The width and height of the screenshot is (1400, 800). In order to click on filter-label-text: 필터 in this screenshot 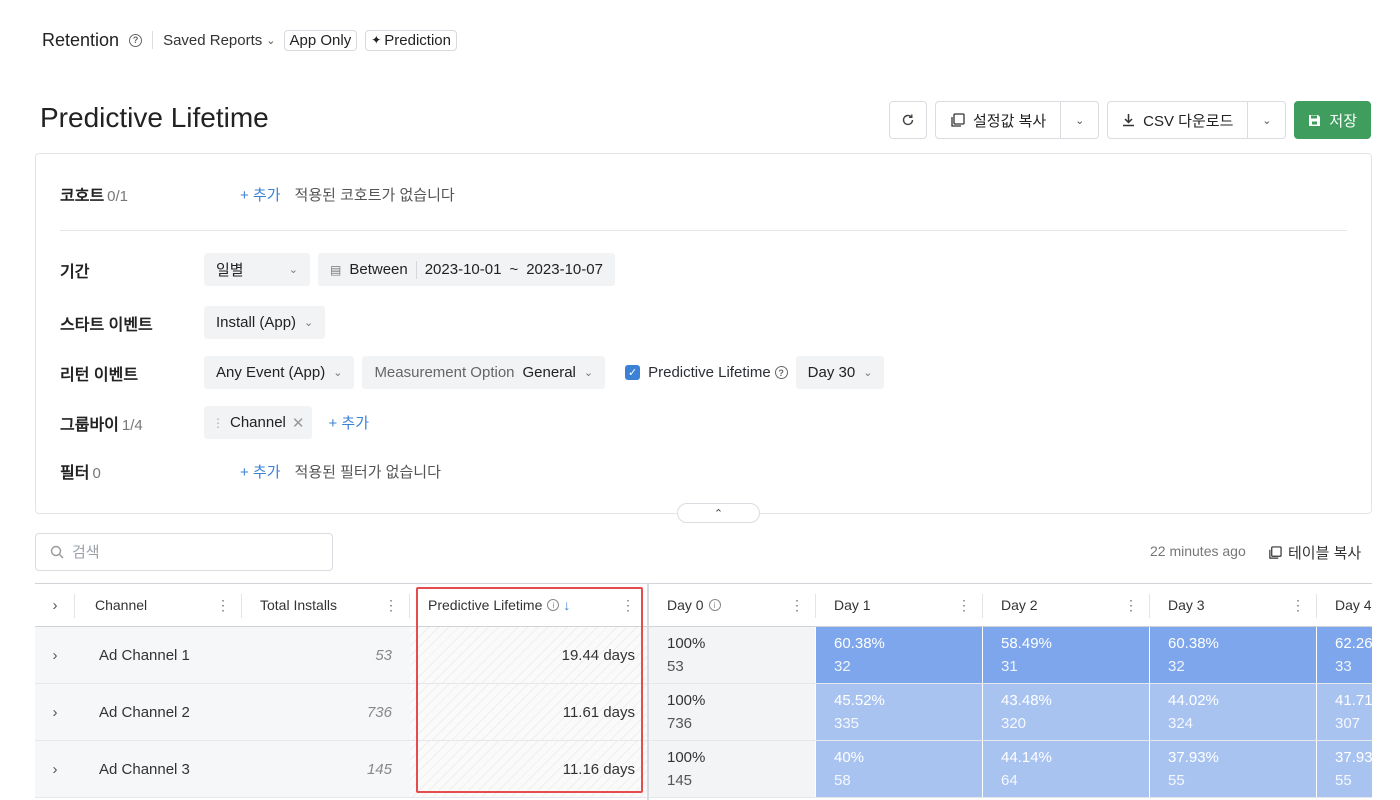, I will do `click(75, 473)`.